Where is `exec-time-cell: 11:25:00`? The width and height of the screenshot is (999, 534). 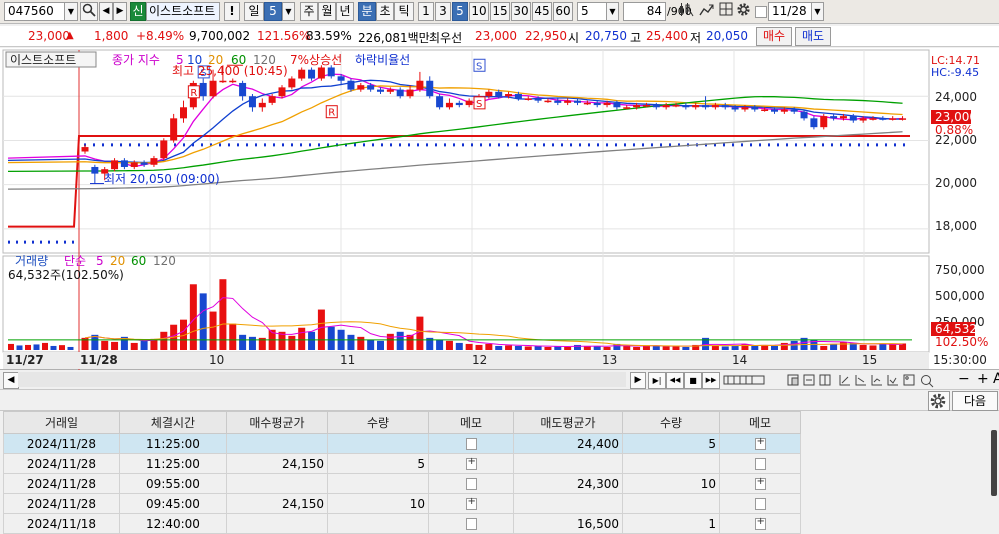 exec-time-cell: 11:25:00 is located at coordinates (173, 443).